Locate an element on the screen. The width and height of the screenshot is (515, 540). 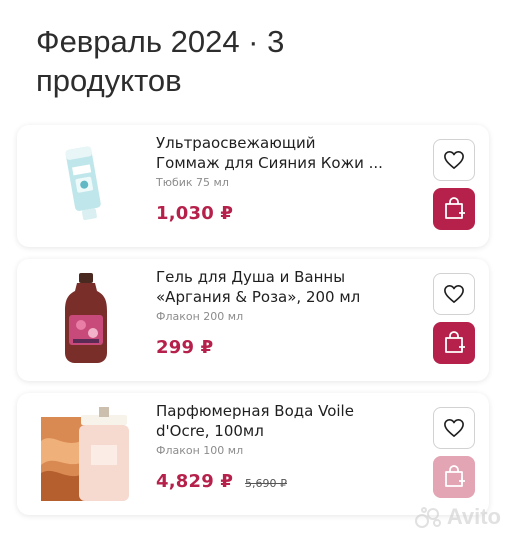
product-name: Парфюмерная Вода Voile d'Ocre, 100мл is located at coordinates (281, 421).